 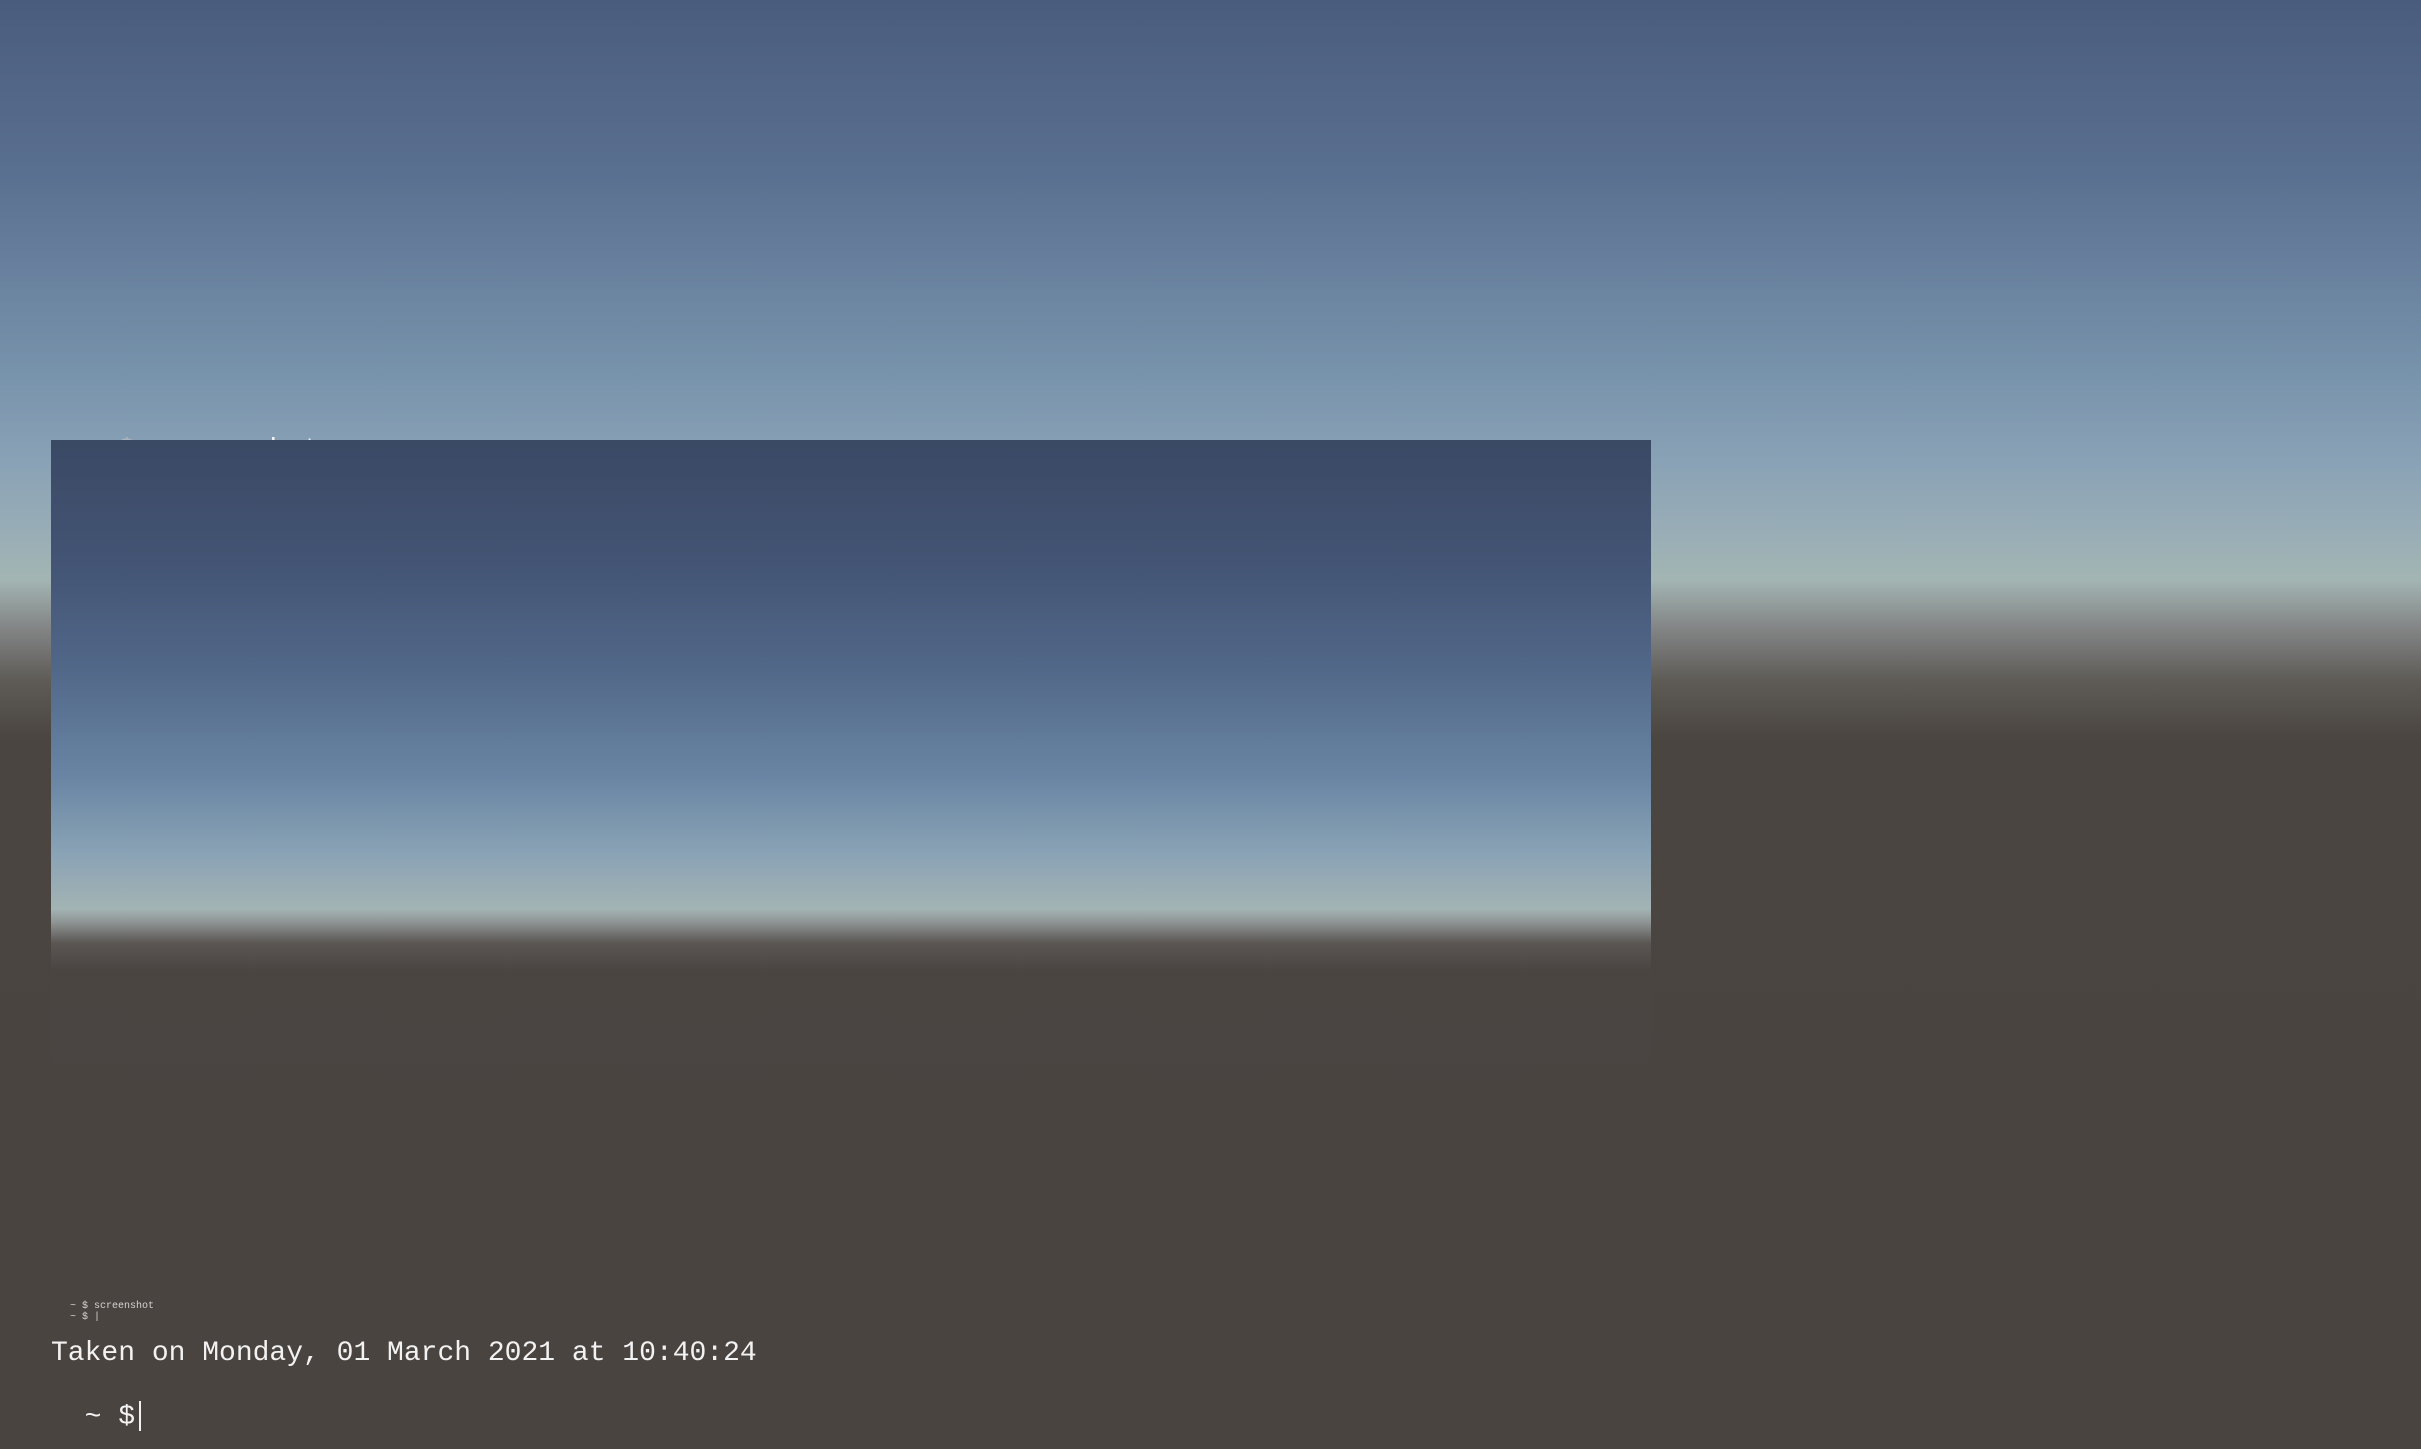 I want to click on prompt-symbol: ~ $, so click(x=110, y=1417).